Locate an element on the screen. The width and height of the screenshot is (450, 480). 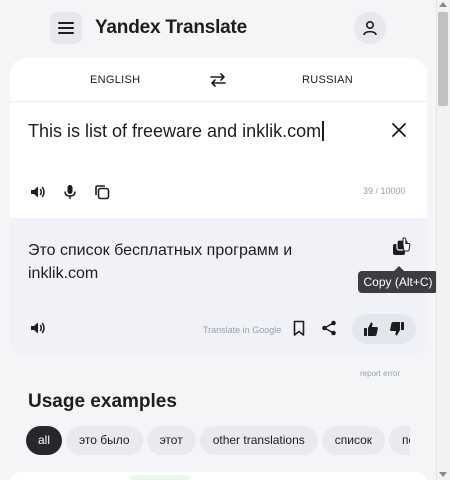
bookmark-icon is located at coordinates (299, 328).